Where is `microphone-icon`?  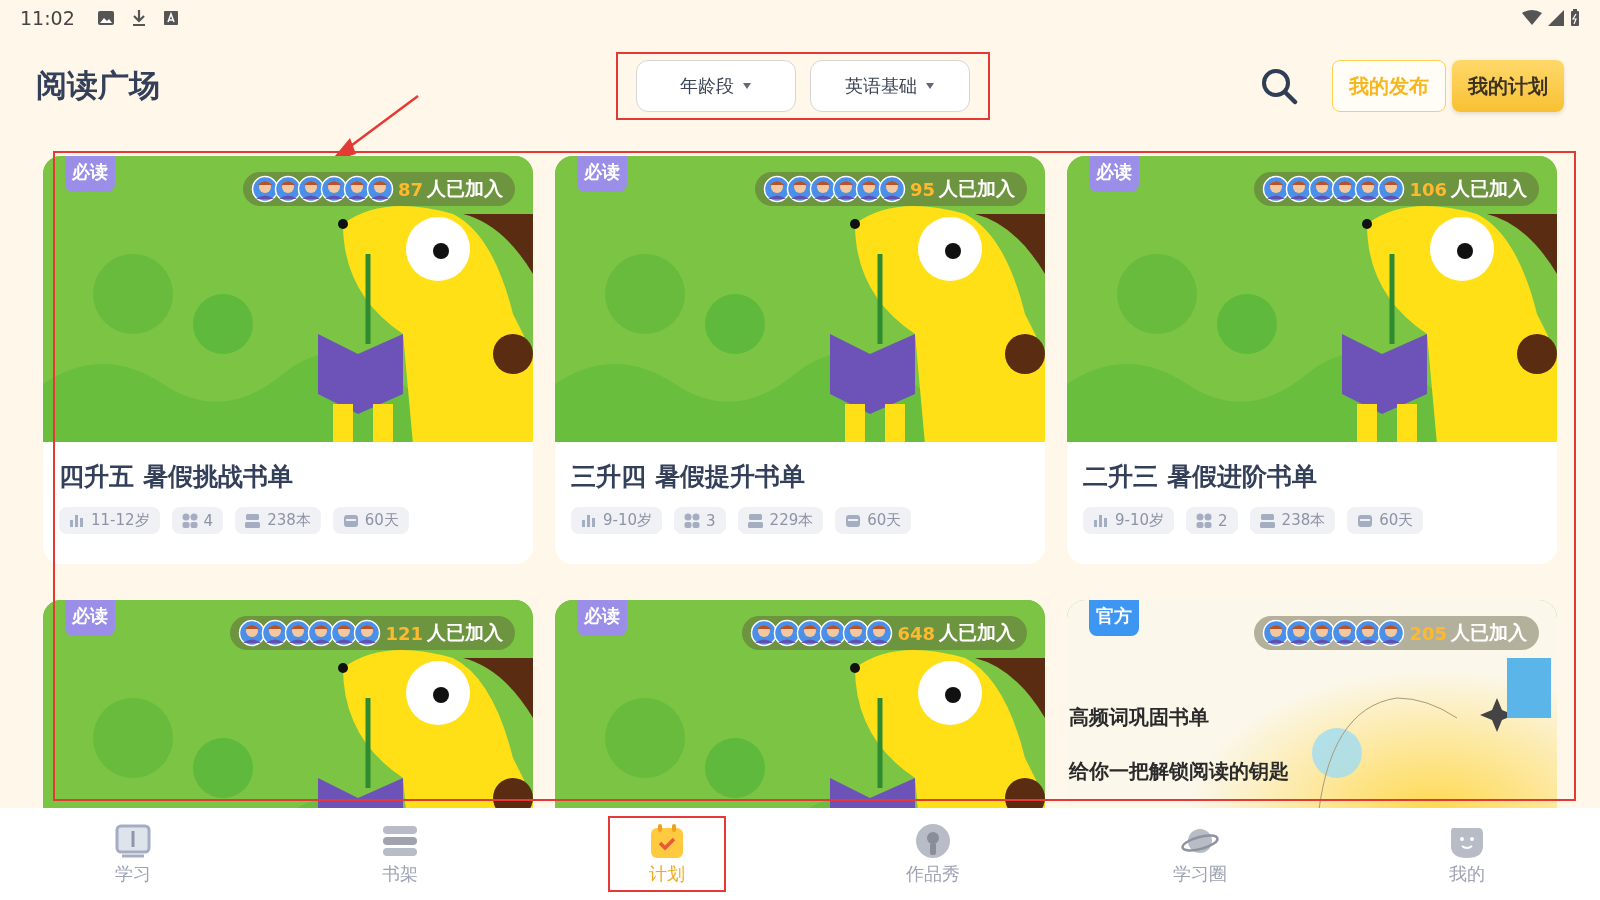 microphone-icon is located at coordinates (933, 841).